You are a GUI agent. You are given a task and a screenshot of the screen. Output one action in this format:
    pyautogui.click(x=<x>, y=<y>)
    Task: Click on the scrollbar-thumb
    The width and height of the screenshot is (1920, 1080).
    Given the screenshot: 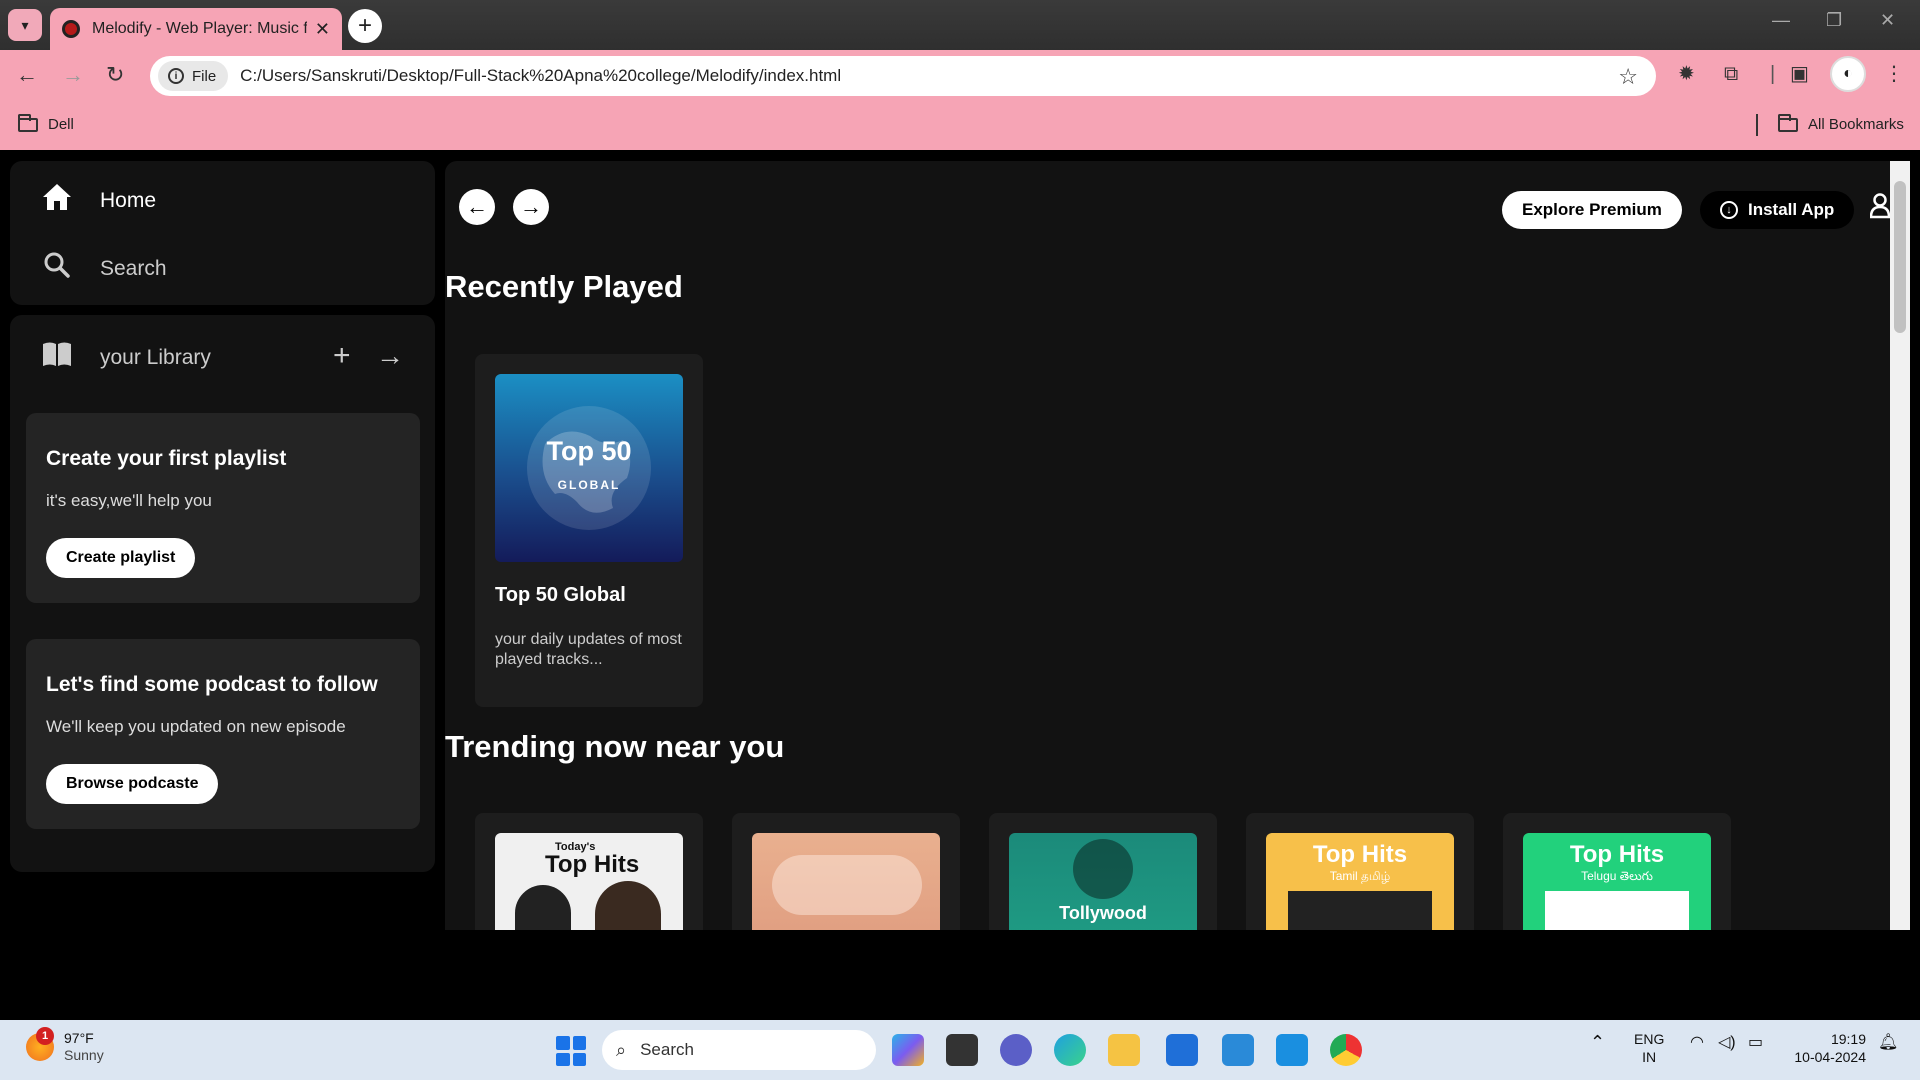 What is the action you would take?
    pyautogui.click(x=1900, y=257)
    